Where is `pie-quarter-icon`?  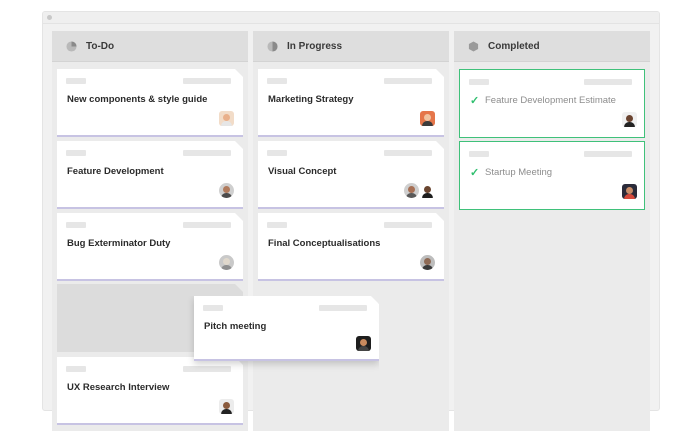 pie-quarter-icon is located at coordinates (71, 46).